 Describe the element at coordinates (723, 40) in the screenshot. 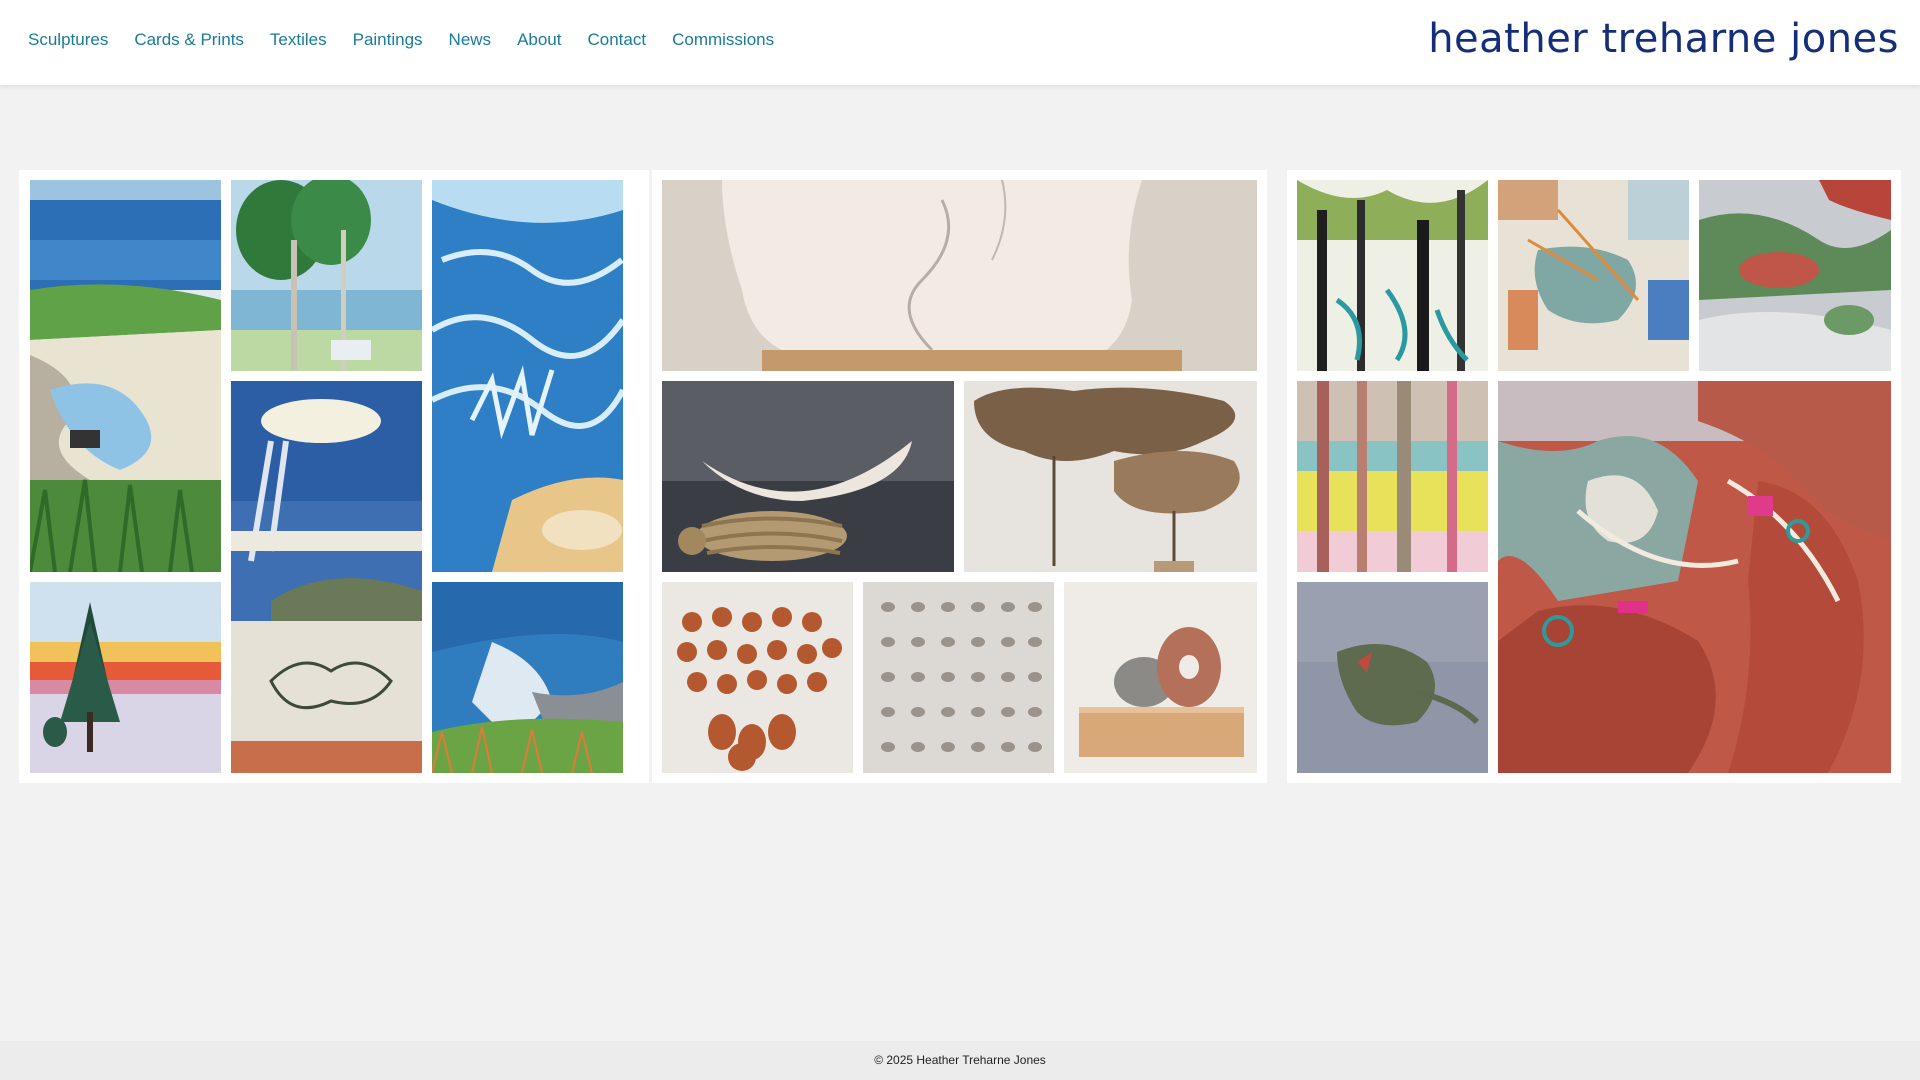

I see `nav-commissions: Commissions` at that location.